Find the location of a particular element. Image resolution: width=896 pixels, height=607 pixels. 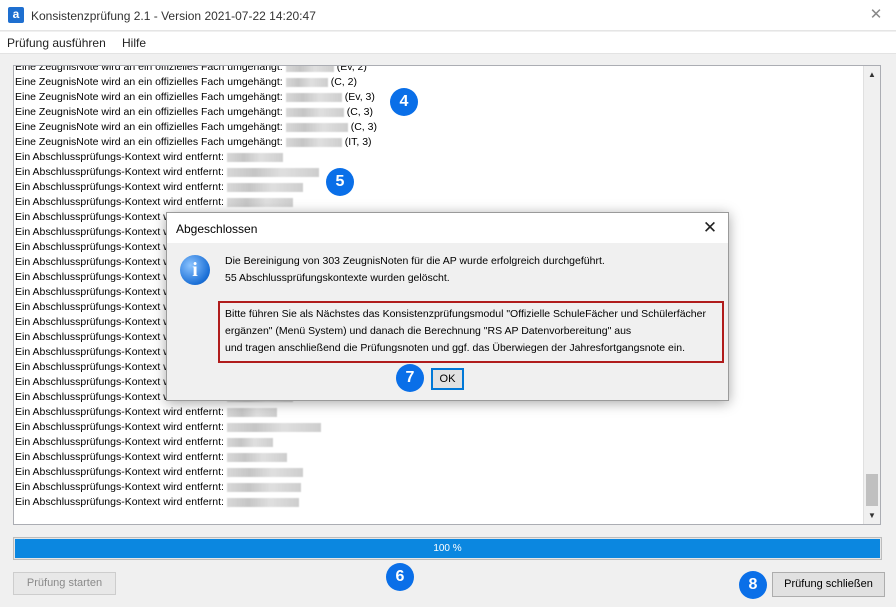

info-icon: i is located at coordinates (195, 270).